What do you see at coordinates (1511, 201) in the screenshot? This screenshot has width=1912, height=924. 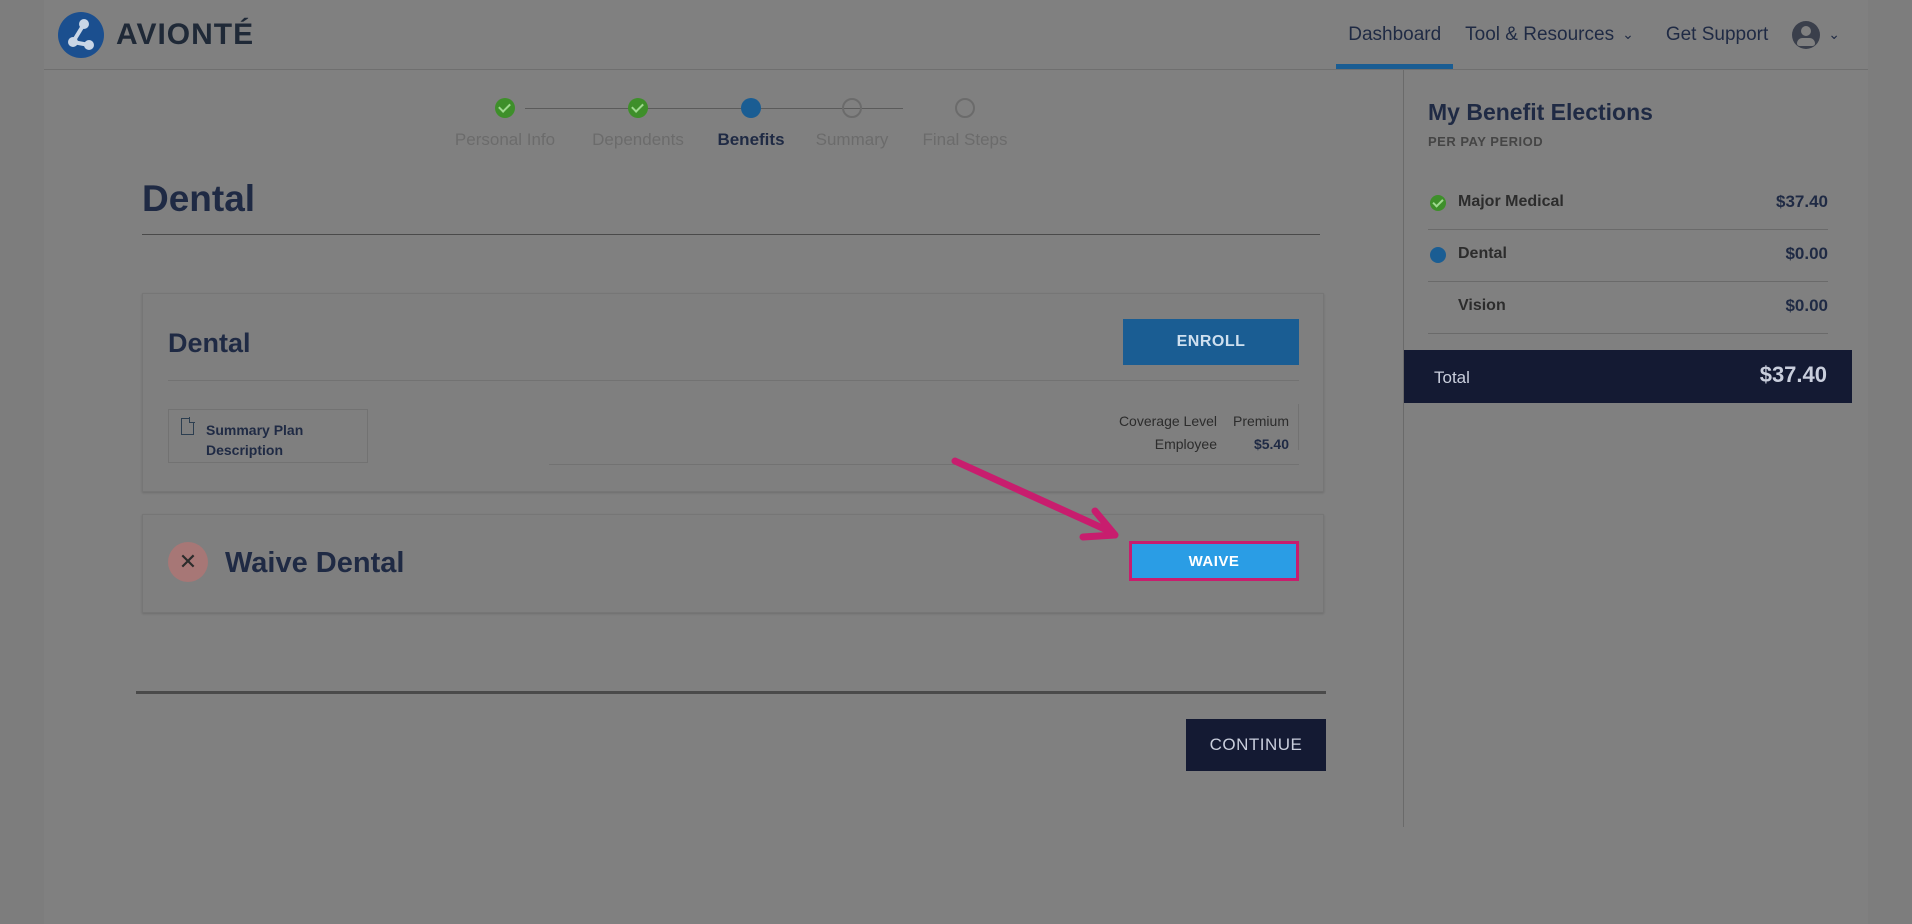 I see `election-name: Major Medical` at bounding box center [1511, 201].